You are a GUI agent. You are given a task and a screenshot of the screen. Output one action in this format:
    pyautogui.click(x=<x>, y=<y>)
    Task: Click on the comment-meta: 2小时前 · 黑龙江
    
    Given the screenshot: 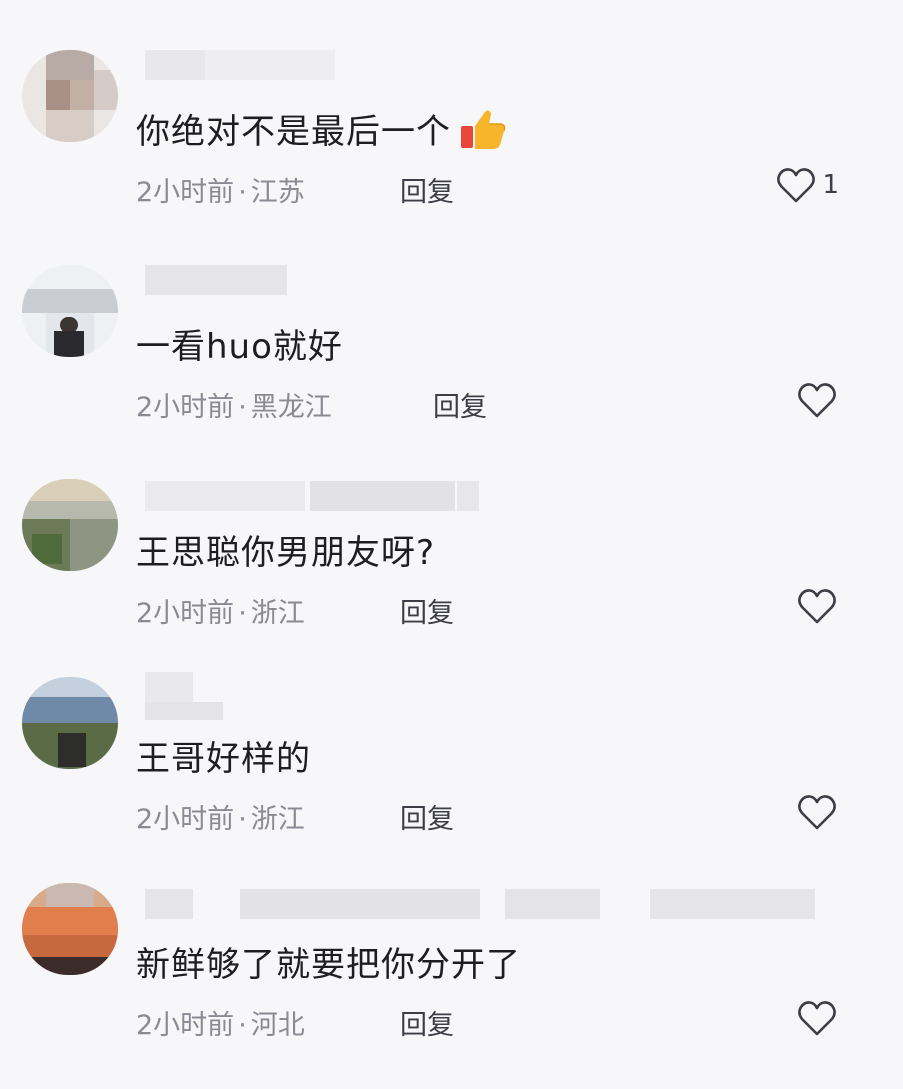 What is the action you would take?
    pyautogui.click(x=234, y=404)
    